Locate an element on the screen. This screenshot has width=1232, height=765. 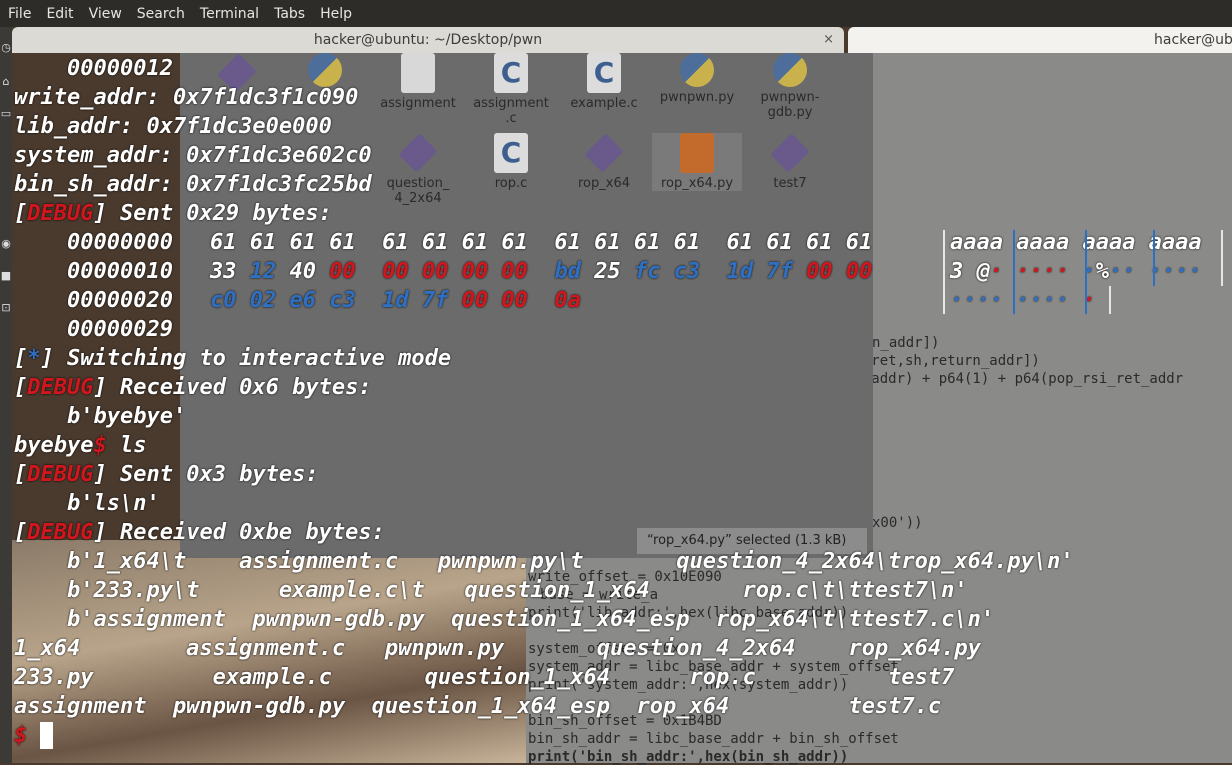
code-line: di_ret,sh,return_addr]) is located at coordinates (943, 361).